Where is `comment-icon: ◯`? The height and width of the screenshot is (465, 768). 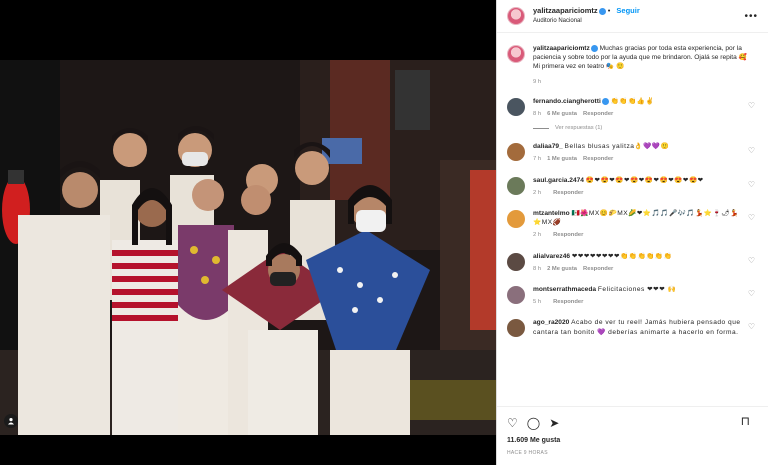
comment-icon: ◯ is located at coordinates (533, 423).